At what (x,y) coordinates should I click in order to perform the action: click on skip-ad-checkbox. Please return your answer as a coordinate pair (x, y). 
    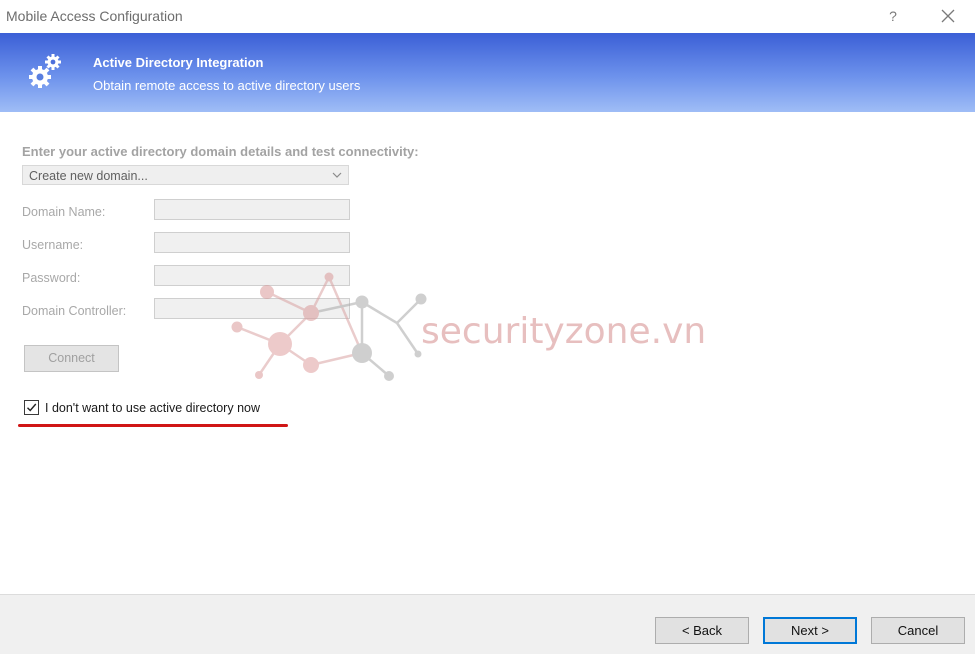
    Looking at the image, I should click on (31, 407).